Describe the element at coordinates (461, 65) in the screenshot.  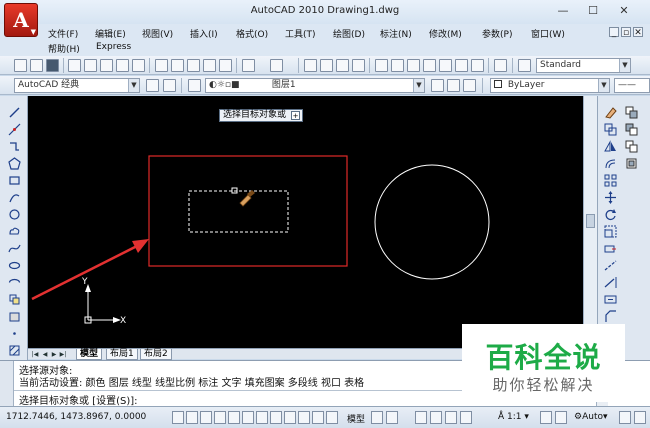
I see `quickcalc-icon` at that location.